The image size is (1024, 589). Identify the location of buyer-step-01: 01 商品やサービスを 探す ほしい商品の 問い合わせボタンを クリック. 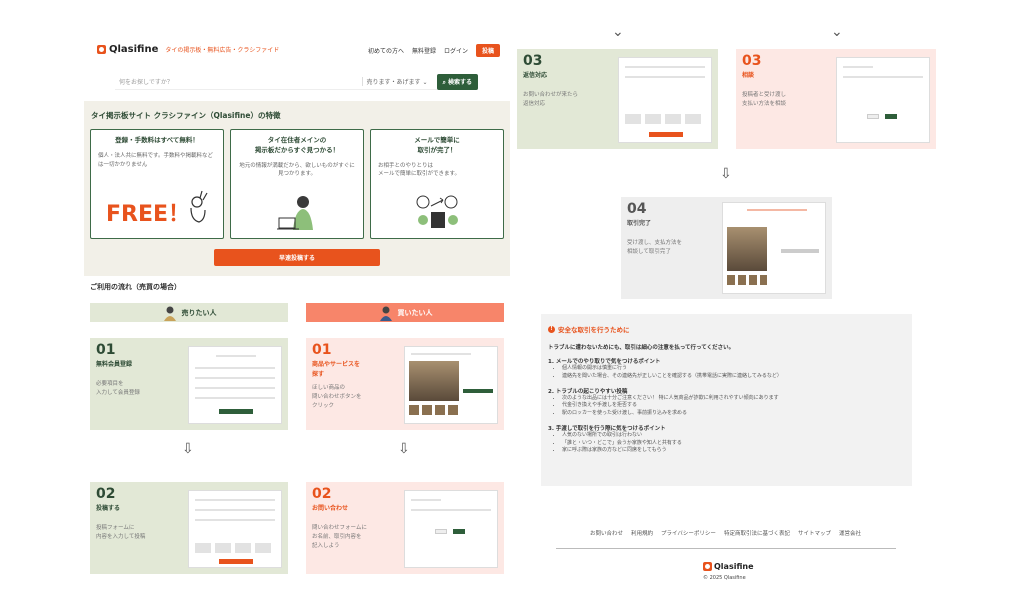
(405, 384).